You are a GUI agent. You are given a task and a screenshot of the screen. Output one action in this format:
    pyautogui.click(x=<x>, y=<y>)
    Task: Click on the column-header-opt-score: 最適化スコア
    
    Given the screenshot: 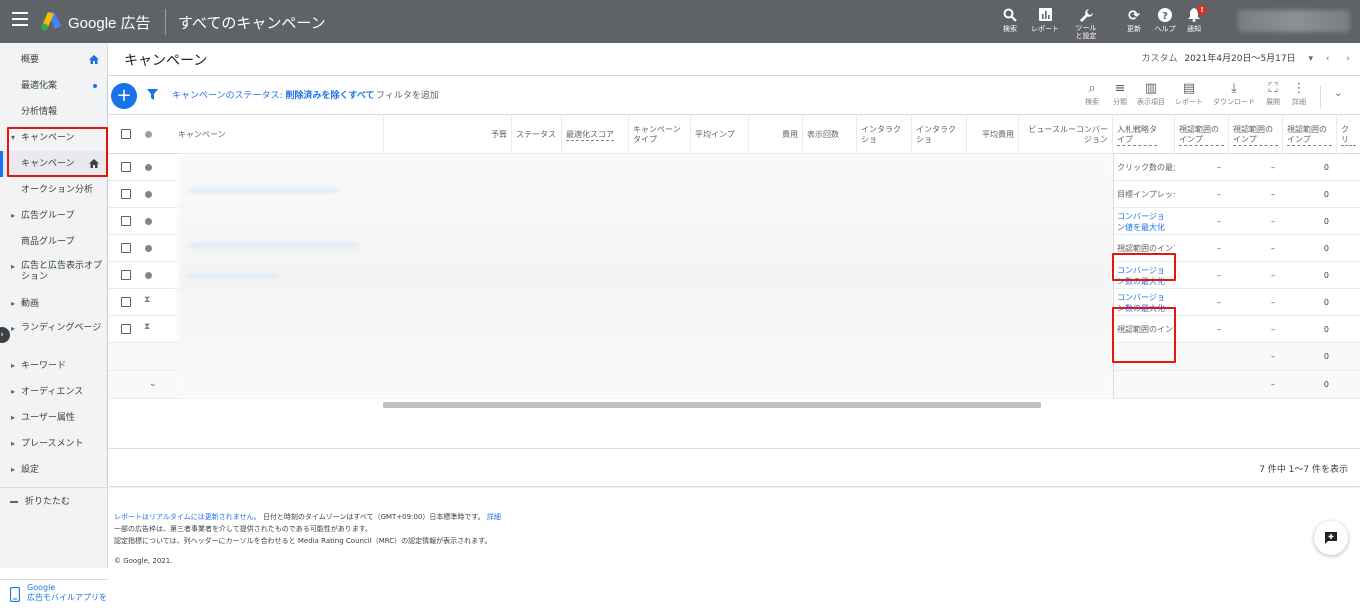 What is the action you would take?
    pyautogui.click(x=595, y=135)
    